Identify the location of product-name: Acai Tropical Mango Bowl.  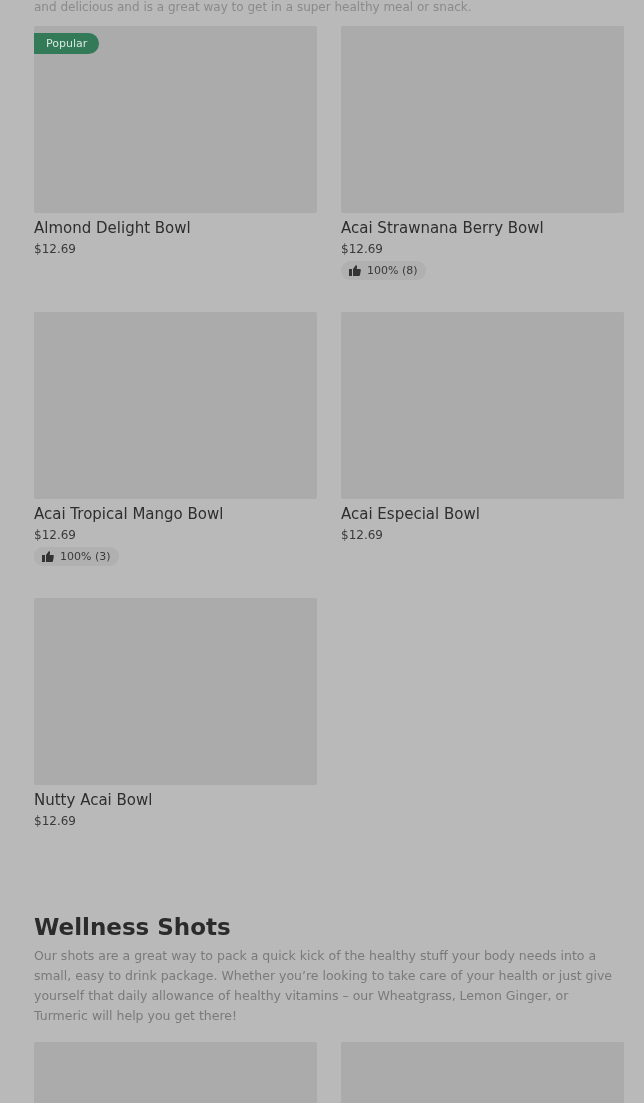
(129, 514).